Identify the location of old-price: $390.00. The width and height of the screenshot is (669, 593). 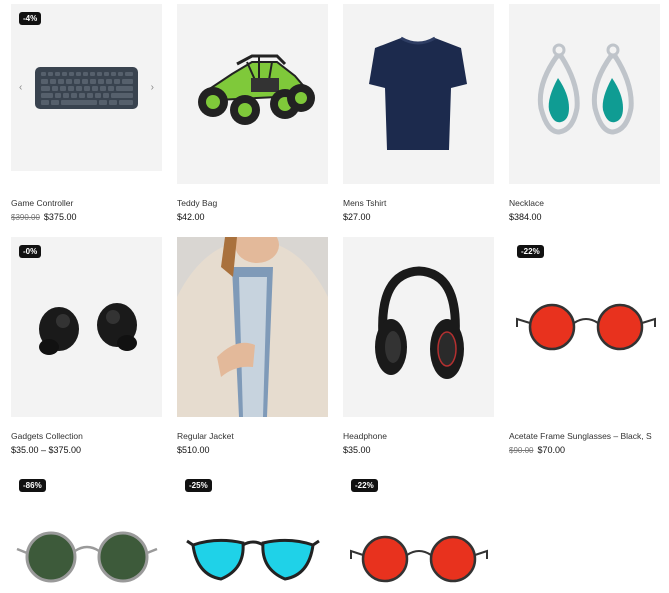
(25, 217).